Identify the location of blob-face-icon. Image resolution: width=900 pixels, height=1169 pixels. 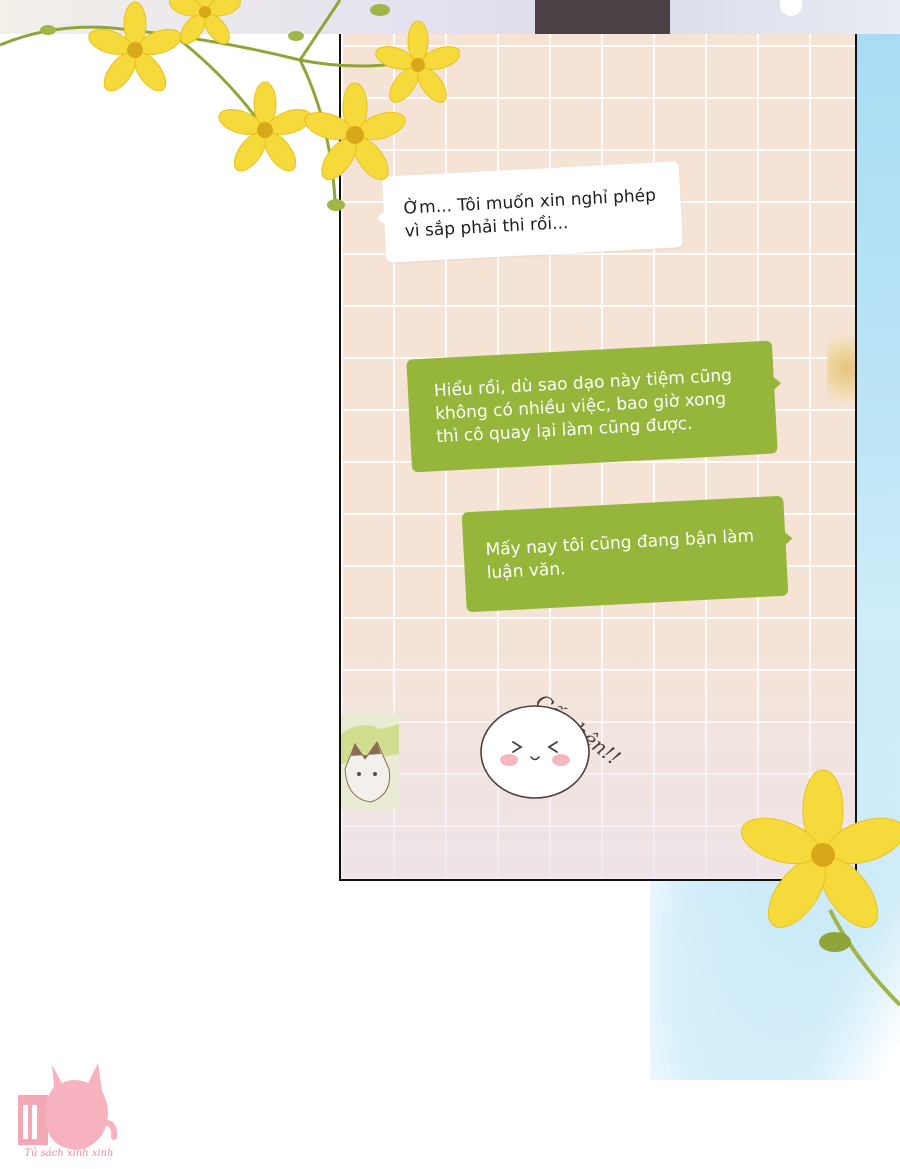
(535, 752).